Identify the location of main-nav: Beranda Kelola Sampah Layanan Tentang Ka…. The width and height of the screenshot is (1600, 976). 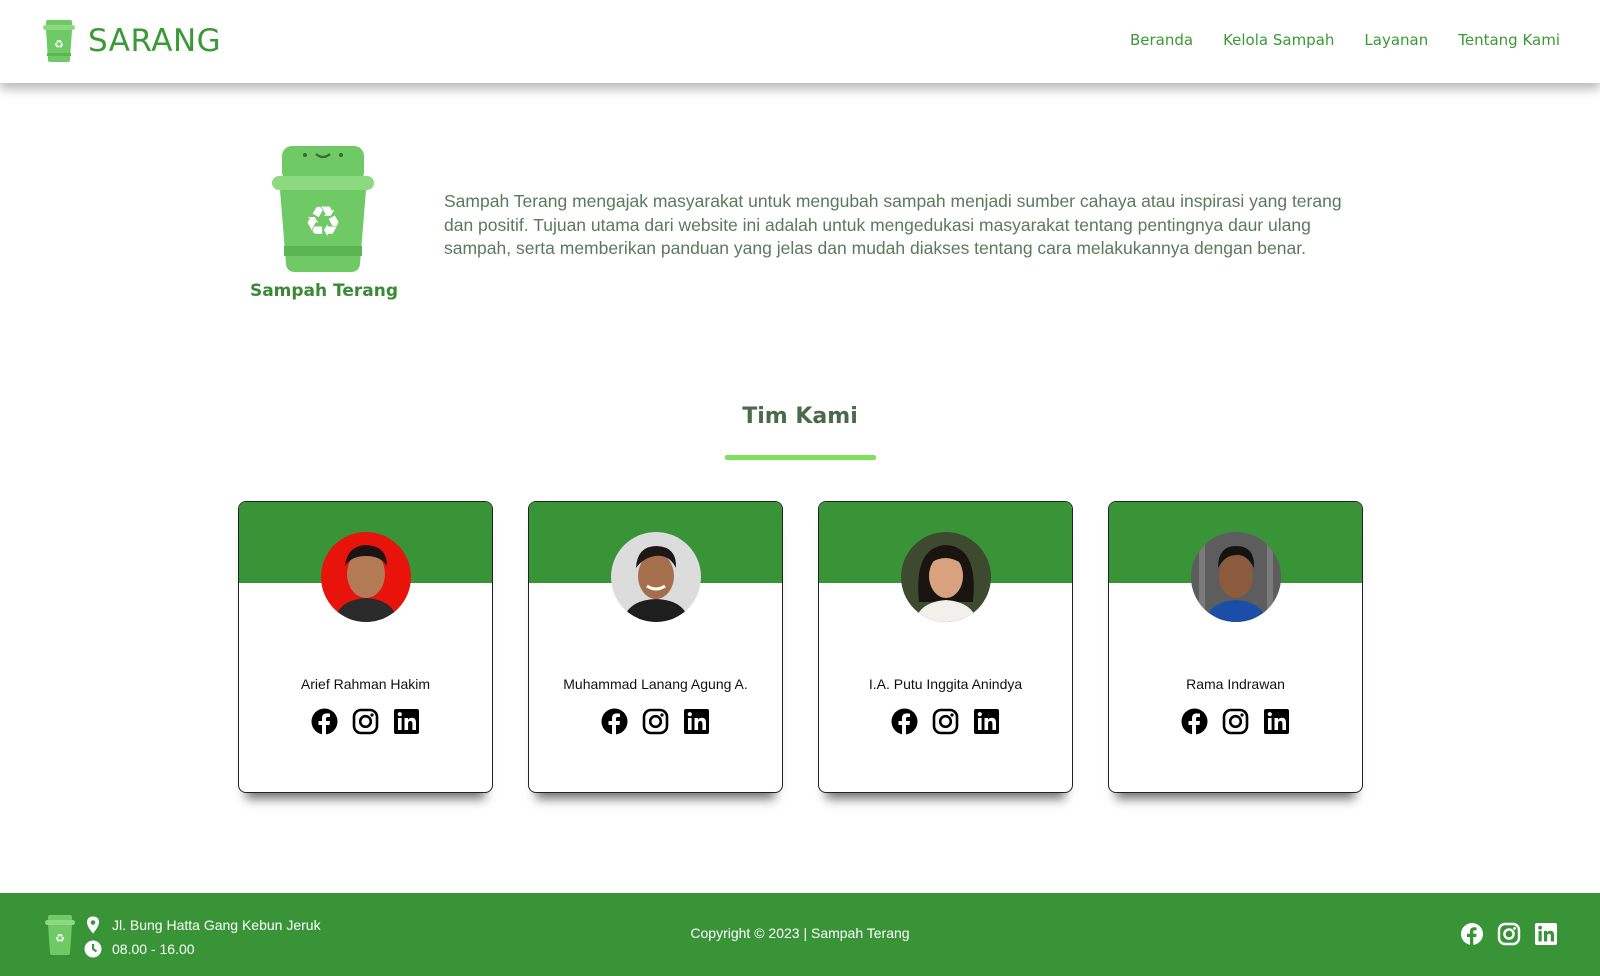
(1330, 40).